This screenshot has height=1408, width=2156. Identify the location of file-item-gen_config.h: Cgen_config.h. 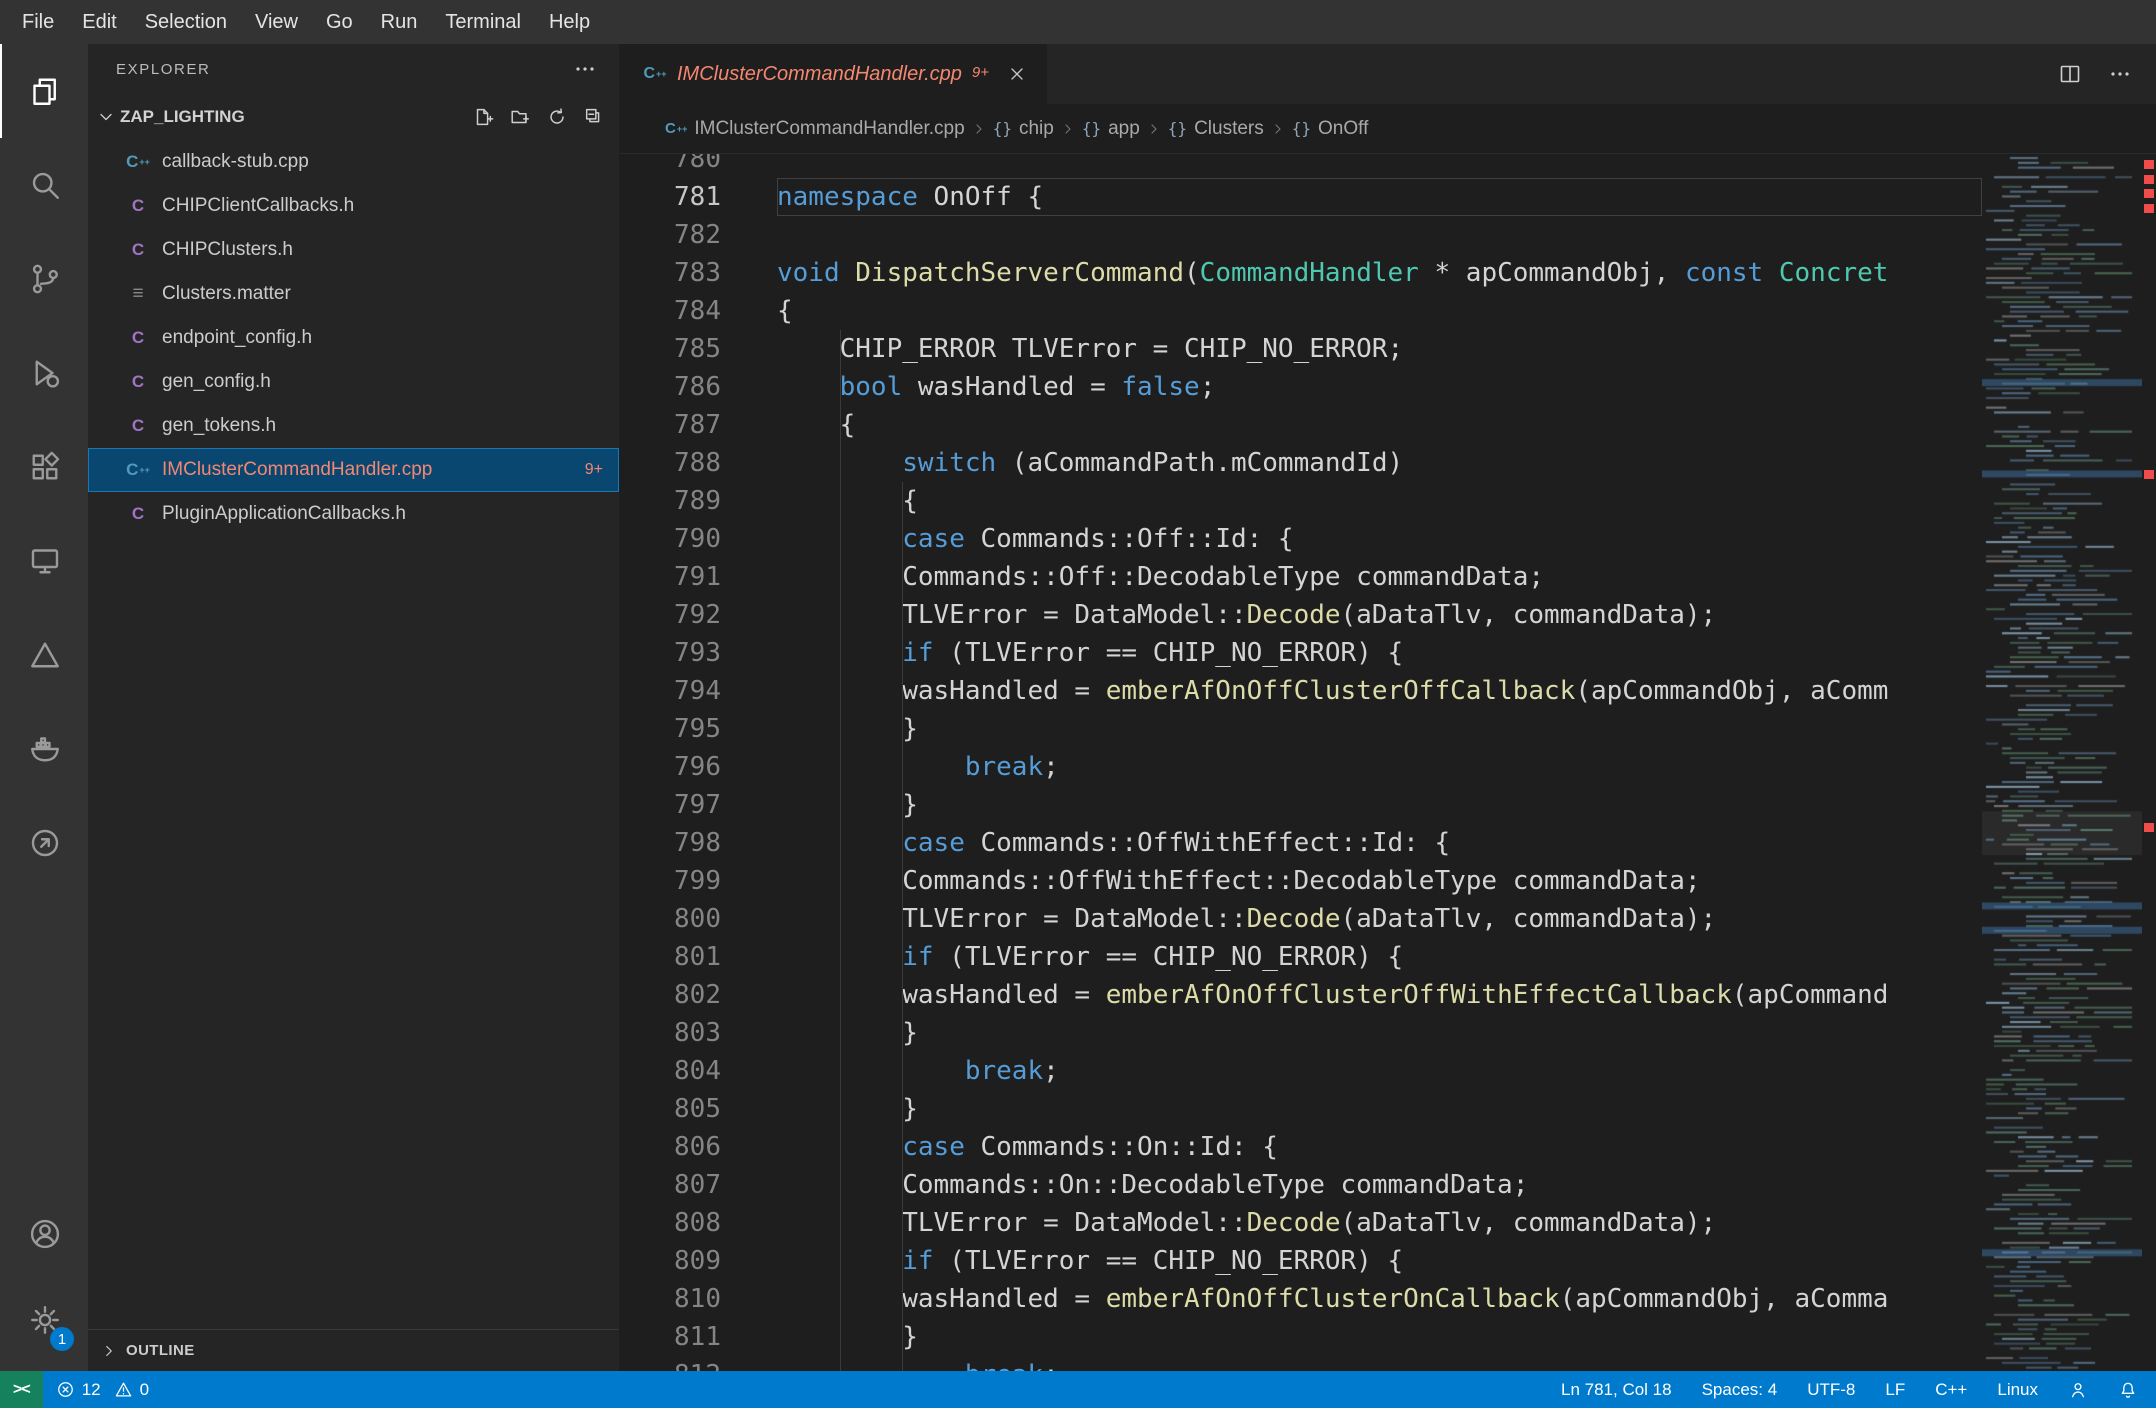
(353, 382).